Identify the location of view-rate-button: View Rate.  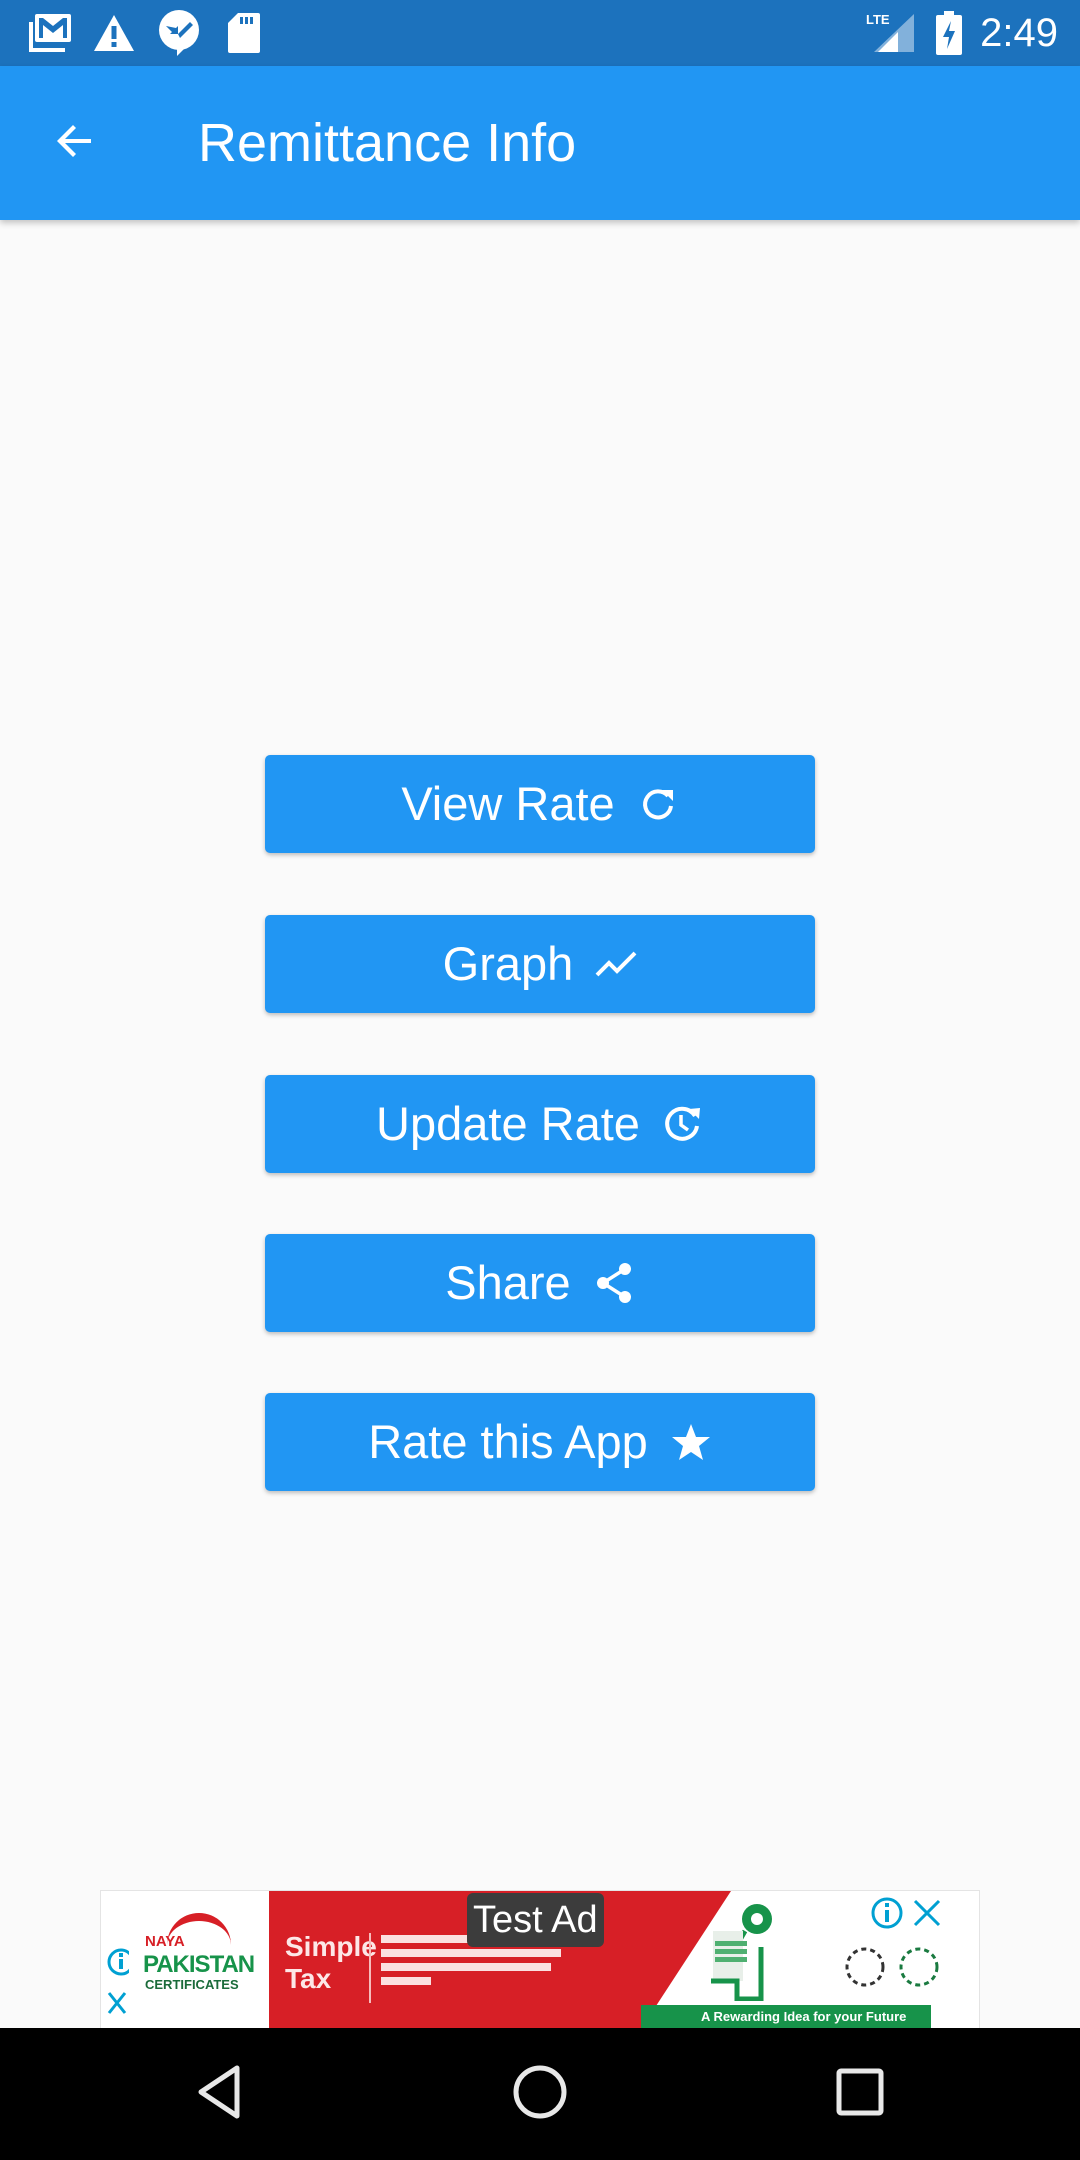
(540, 804).